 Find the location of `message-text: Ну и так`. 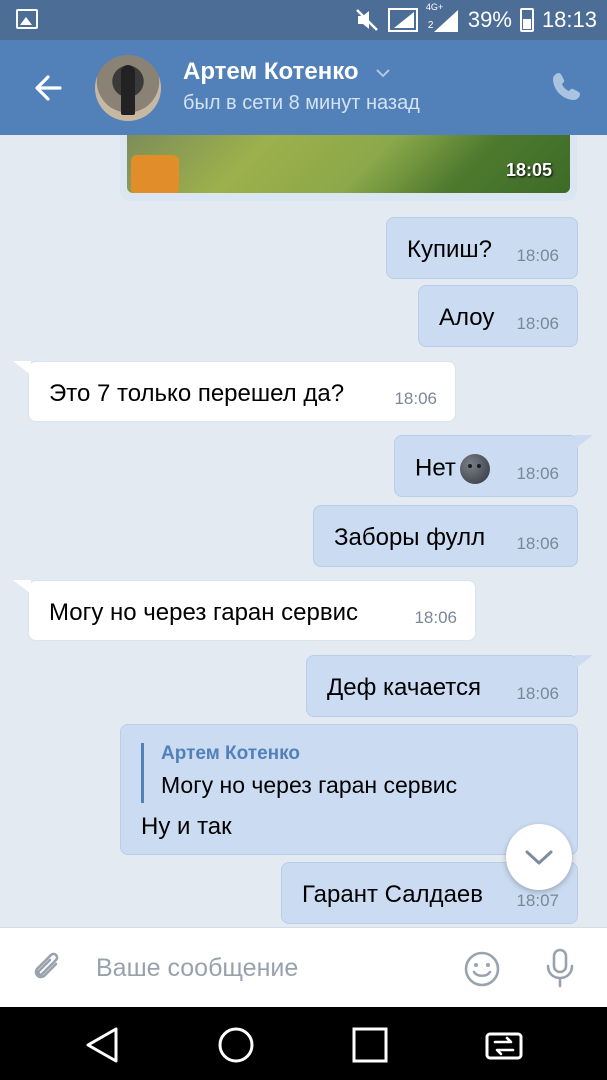

message-text: Ну и так is located at coordinates (186, 826).